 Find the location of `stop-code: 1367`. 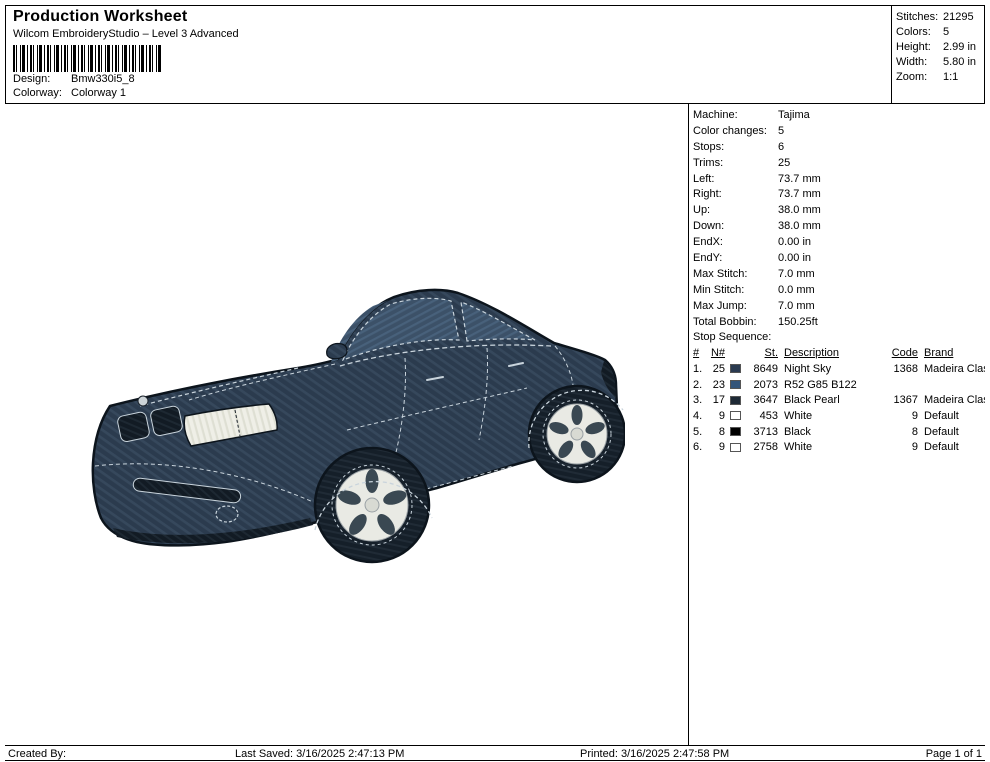

stop-code: 1367 is located at coordinates (905, 400).